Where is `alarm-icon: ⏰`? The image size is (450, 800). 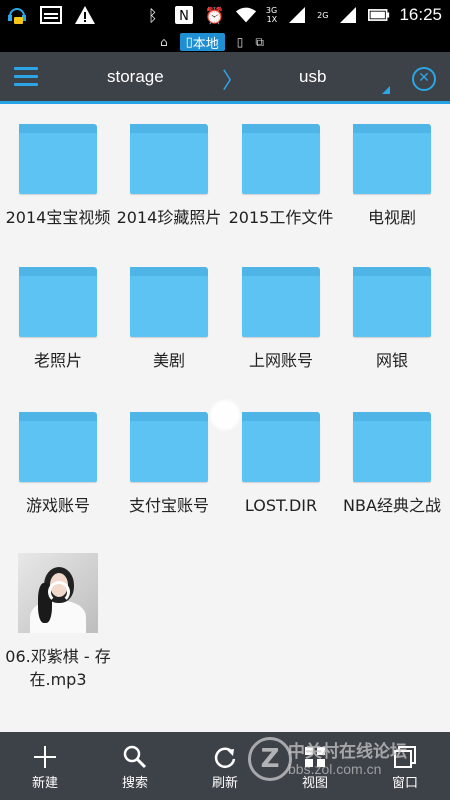
alarm-icon: ⏰ is located at coordinates (214, 15).